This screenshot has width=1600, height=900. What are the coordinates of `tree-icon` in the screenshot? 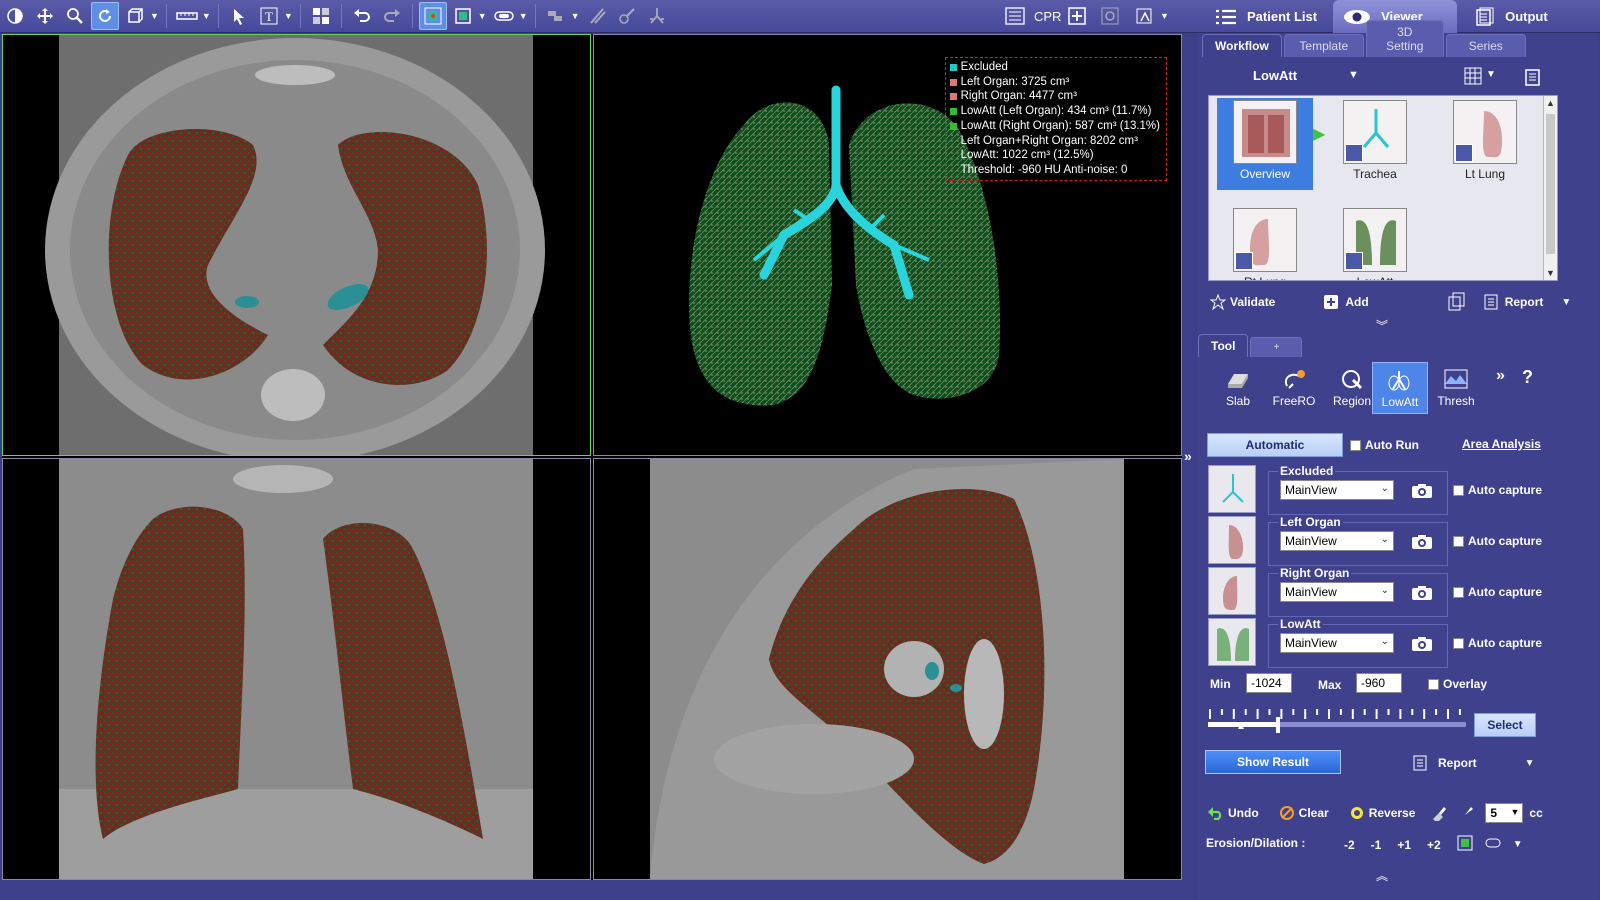 It's located at (657, 16).